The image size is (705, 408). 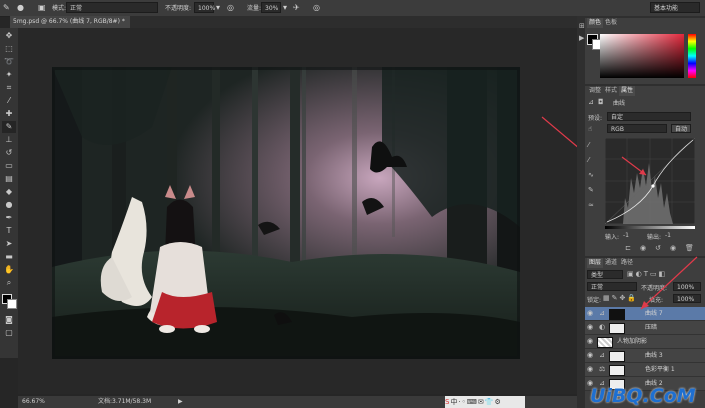 What do you see at coordinates (9, 114) in the screenshot?
I see `healing-tool-icon: ✚` at bounding box center [9, 114].